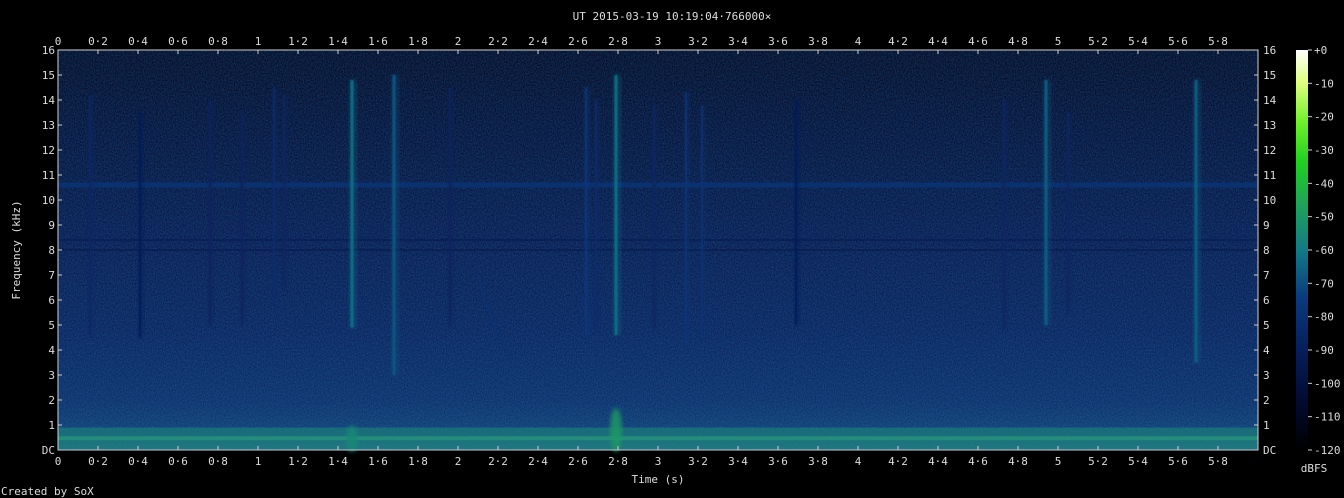 The image size is (1344, 498). I want to click on x-tick-label: 5·6, so click(1178, 461).